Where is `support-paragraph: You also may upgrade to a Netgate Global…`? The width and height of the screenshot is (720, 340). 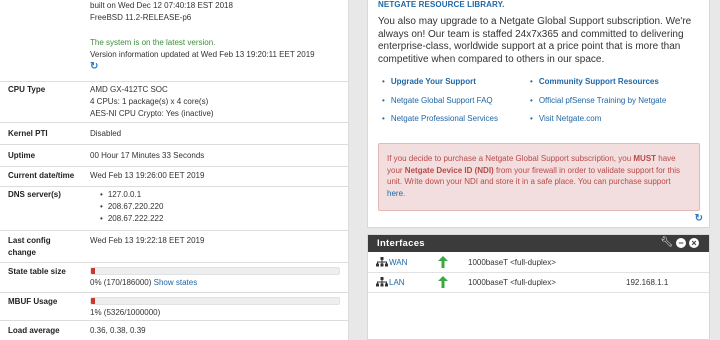 support-paragraph: You also may upgrade to a Netgate Global… is located at coordinates (535, 40).